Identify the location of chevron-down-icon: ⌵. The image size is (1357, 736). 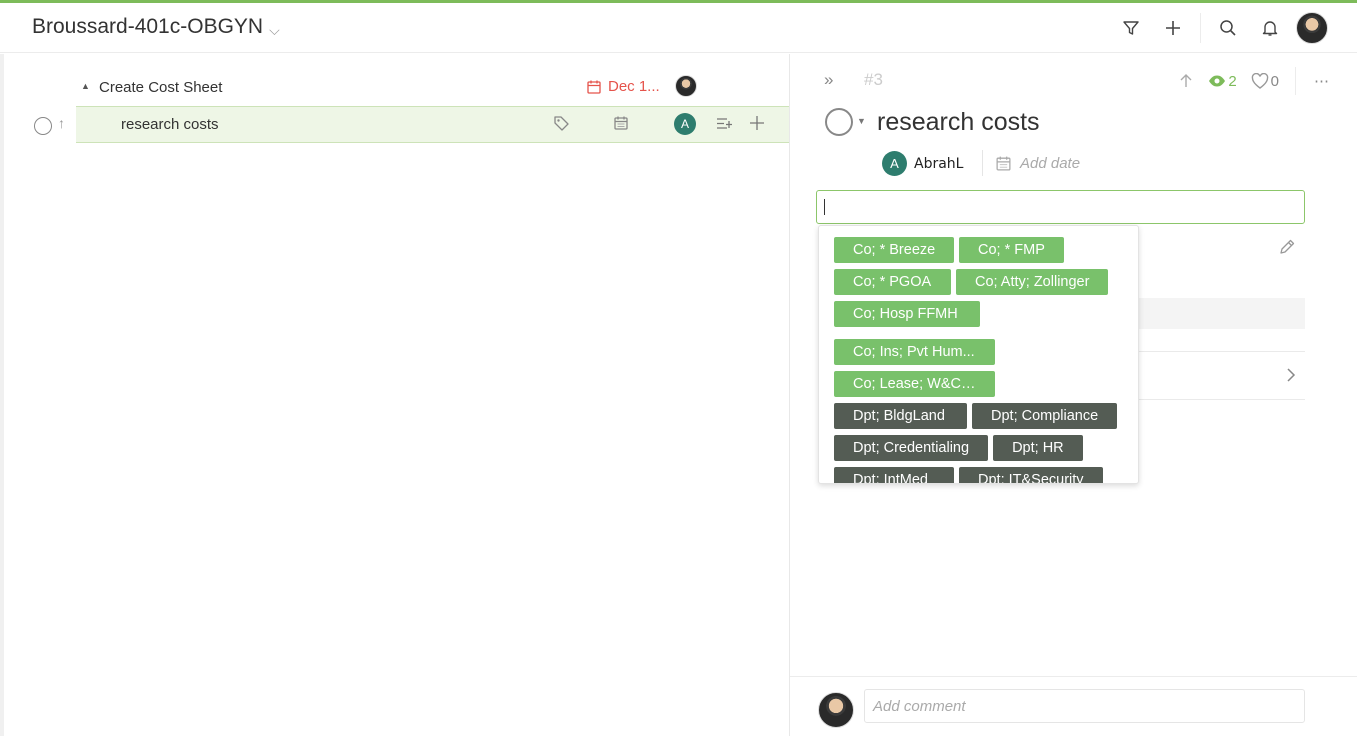
(274, 29).